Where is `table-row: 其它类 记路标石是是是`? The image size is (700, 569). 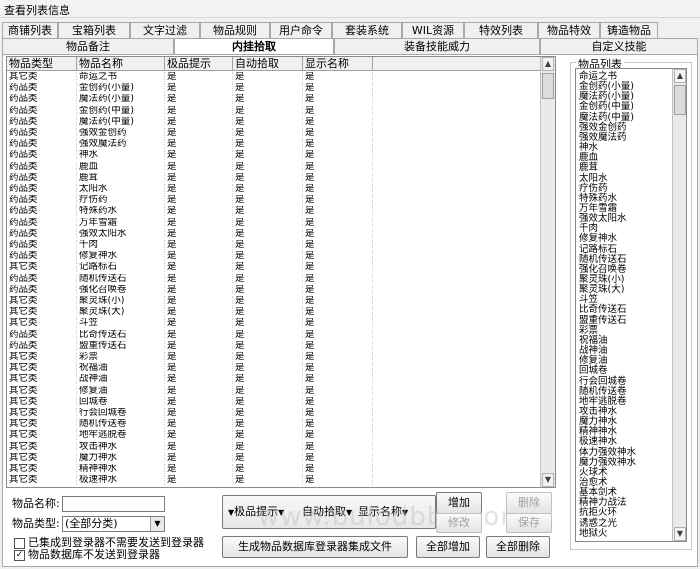
table-row: 其它类 记路标石是是是 is located at coordinates (274, 267).